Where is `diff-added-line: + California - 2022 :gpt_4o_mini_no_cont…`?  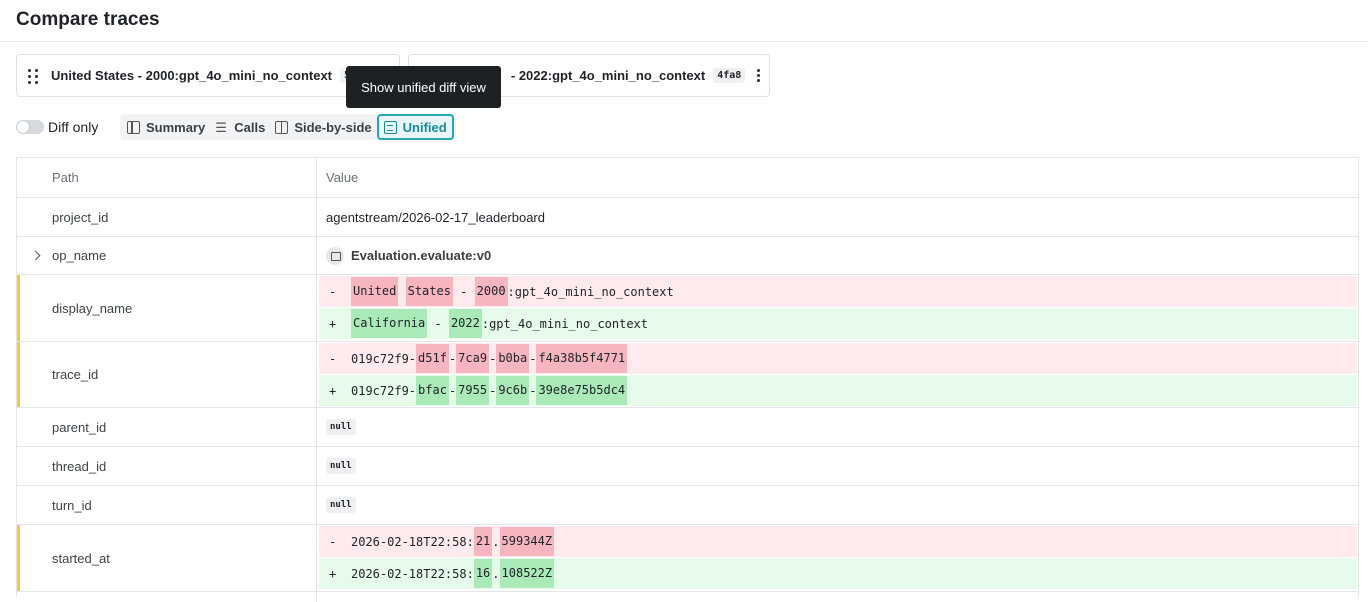 diff-added-line: + California - 2022 :gpt_4o_mini_no_cont… is located at coordinates (838, 323).